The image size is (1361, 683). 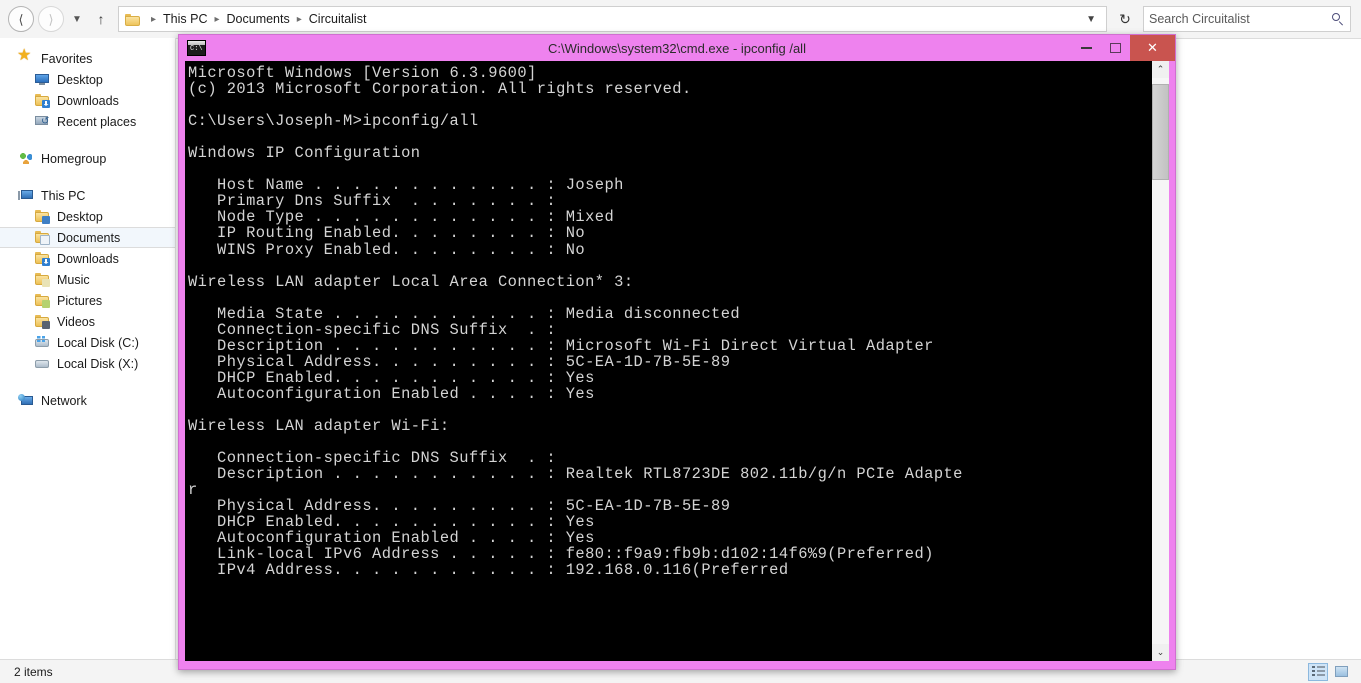 What do you see at coordinates (42, 342) in the screenshot?
I see `hard-disk-windows-icon` at bounding box center [42, 342].